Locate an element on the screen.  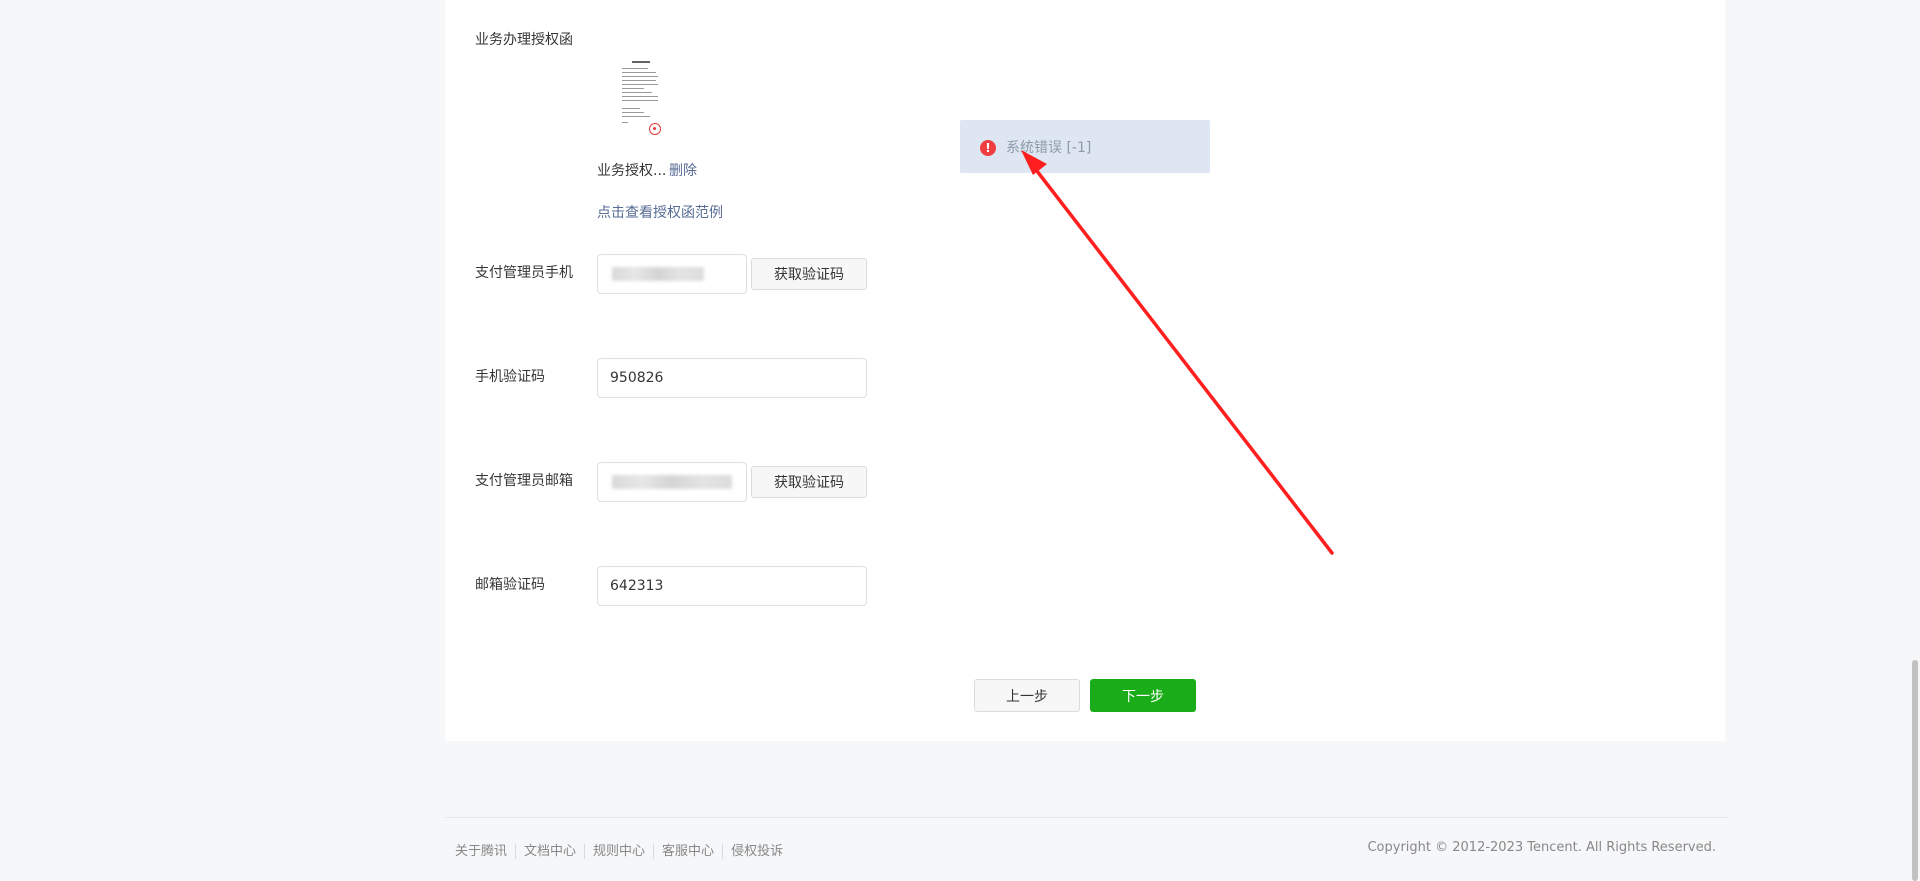
footer-links: 关于腾讯 文档中心 规则中心 客服中心 侵权投诉 is located at coordinates (623, 849).